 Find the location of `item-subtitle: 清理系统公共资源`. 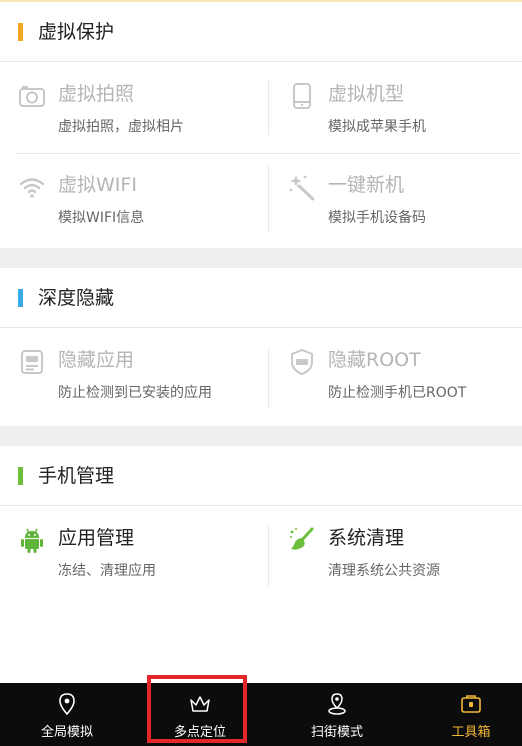

item-subtitle: 清理系统公共资源 is located at coordinates (384, 571).